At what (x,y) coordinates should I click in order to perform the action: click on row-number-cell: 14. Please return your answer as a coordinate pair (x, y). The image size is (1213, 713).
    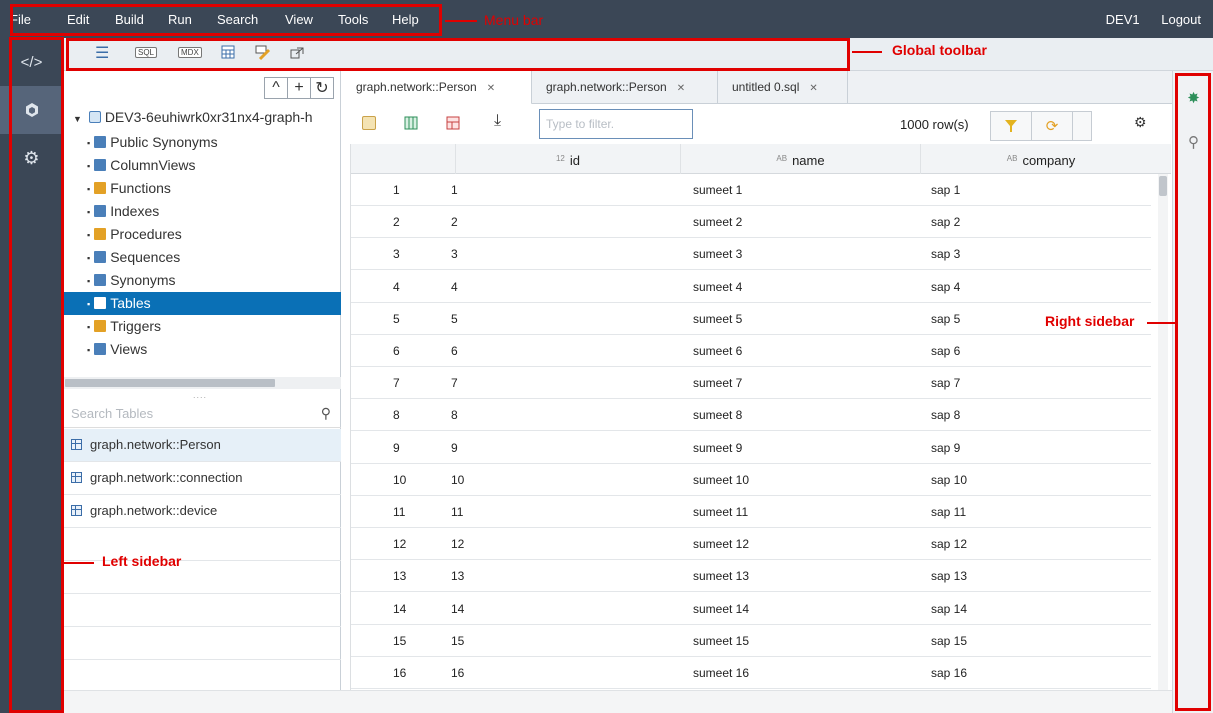
    Looking at the image, I should click on (400, 608).